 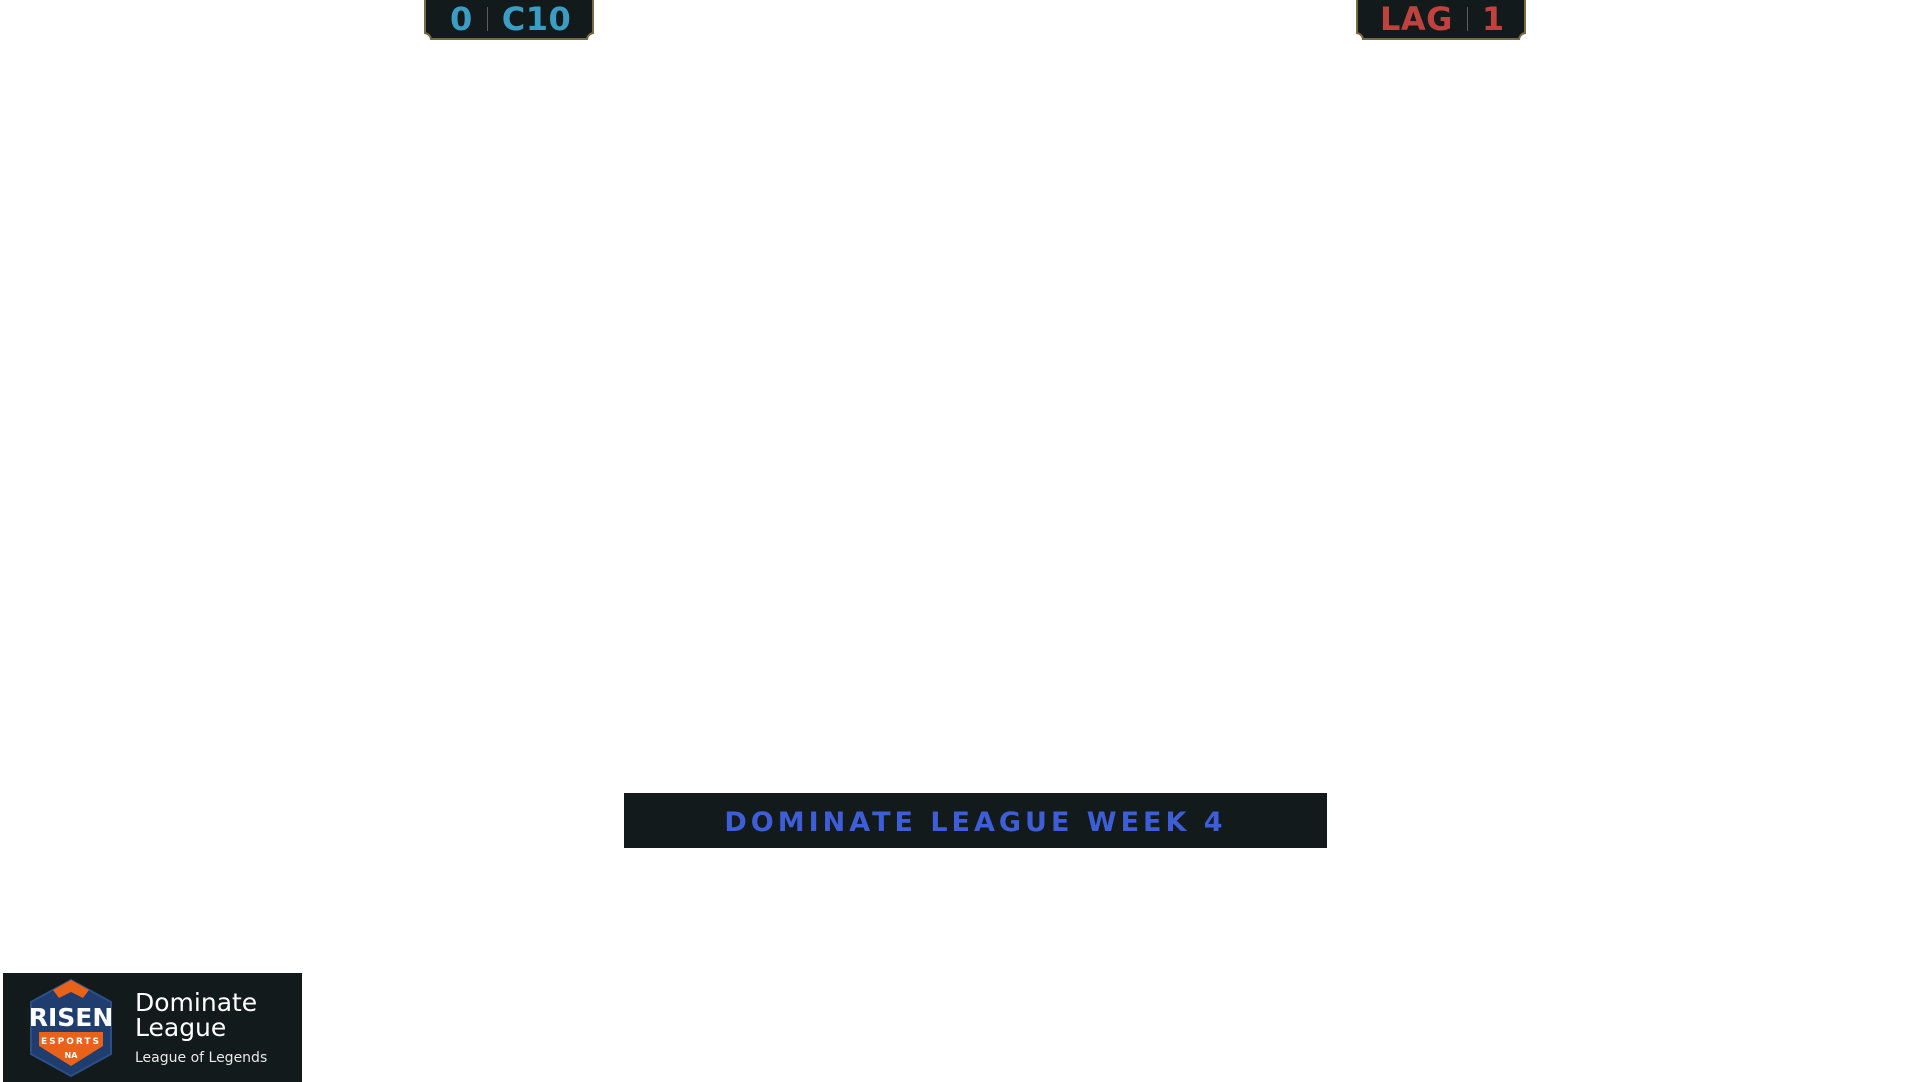 What do you see at coordinates (196, 1002) in the screenshot?
I see `league-title-line1: Dominate` at bounding box center [196, 1002].